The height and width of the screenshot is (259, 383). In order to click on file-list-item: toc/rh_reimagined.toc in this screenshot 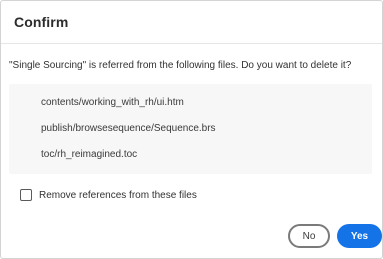, I will do `click(89, 154)`.